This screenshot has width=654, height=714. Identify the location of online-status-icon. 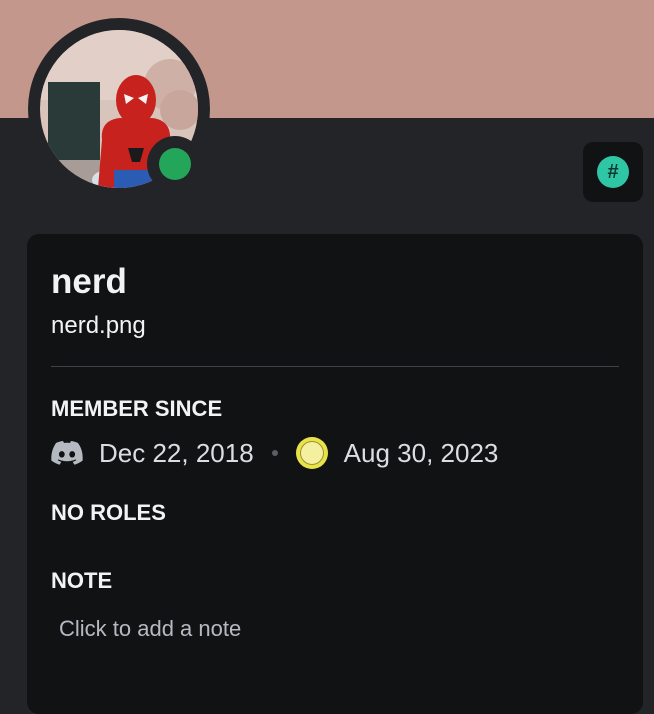
(175, 164).